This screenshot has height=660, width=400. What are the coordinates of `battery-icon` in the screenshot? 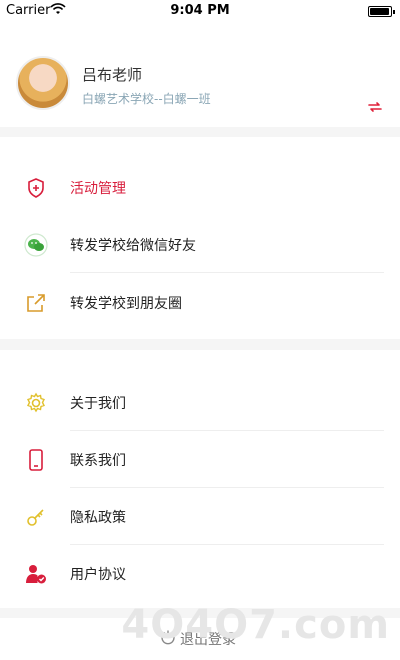 It's located at (381, 11).